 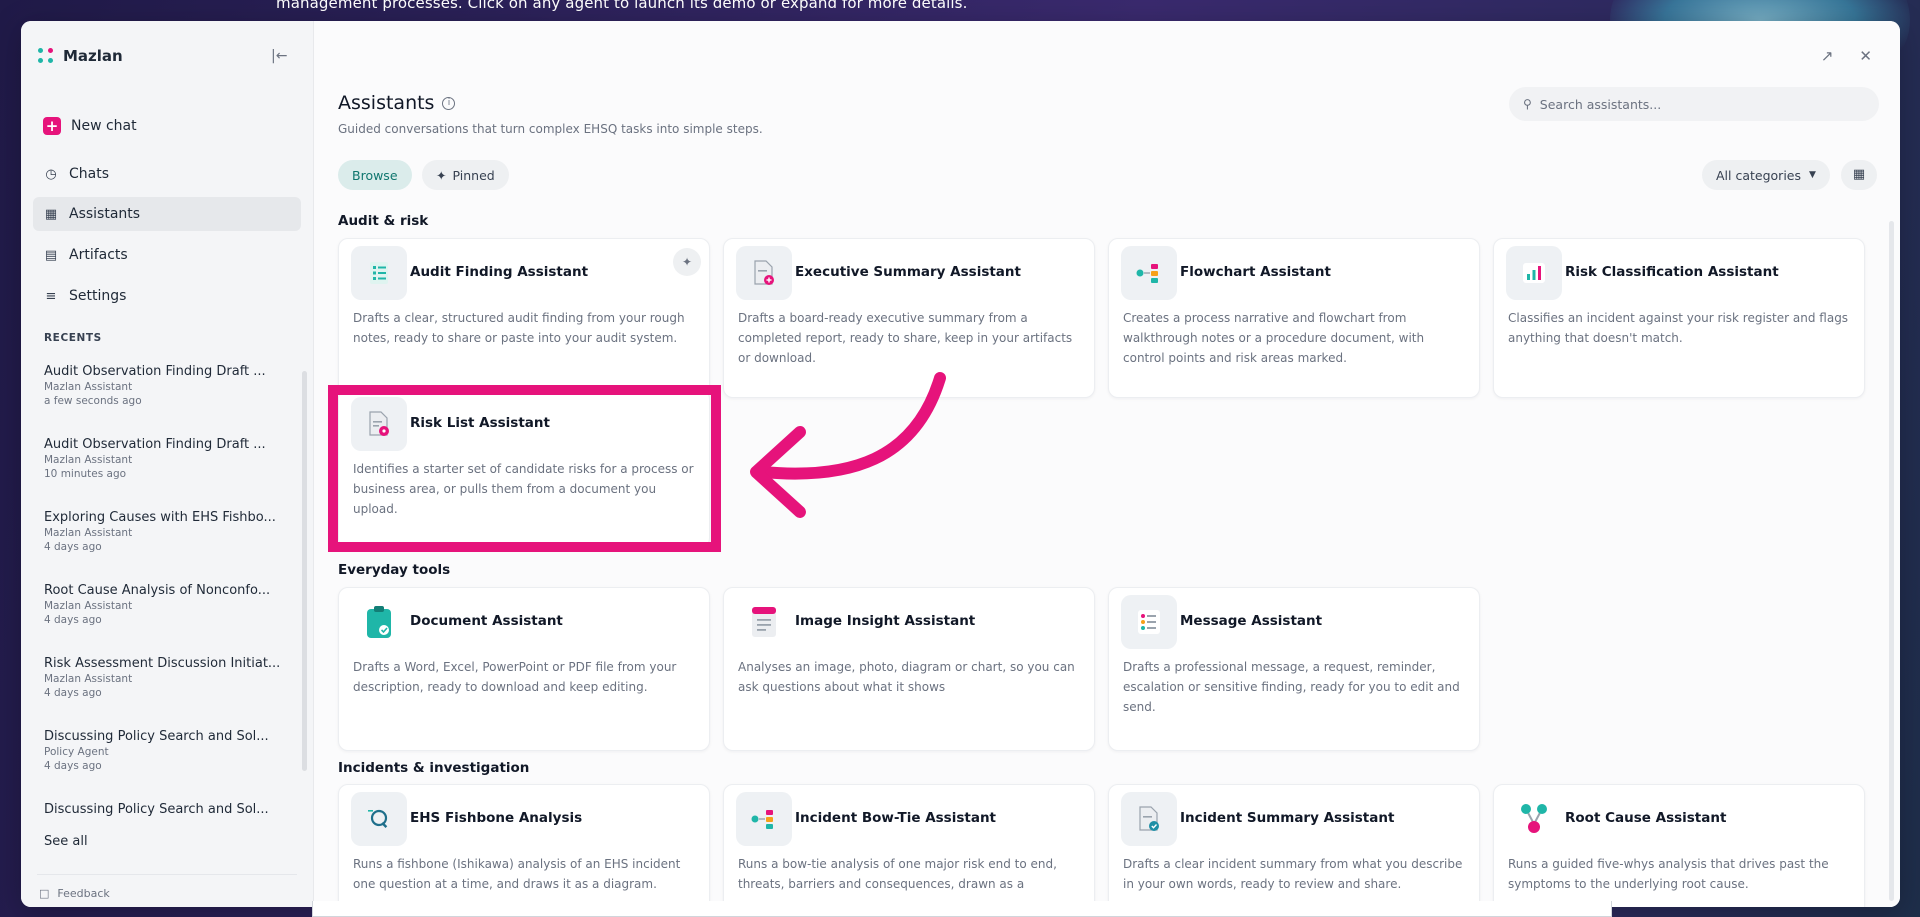 I want to click on annotation-highlight-box, so click(x=524, y=468).